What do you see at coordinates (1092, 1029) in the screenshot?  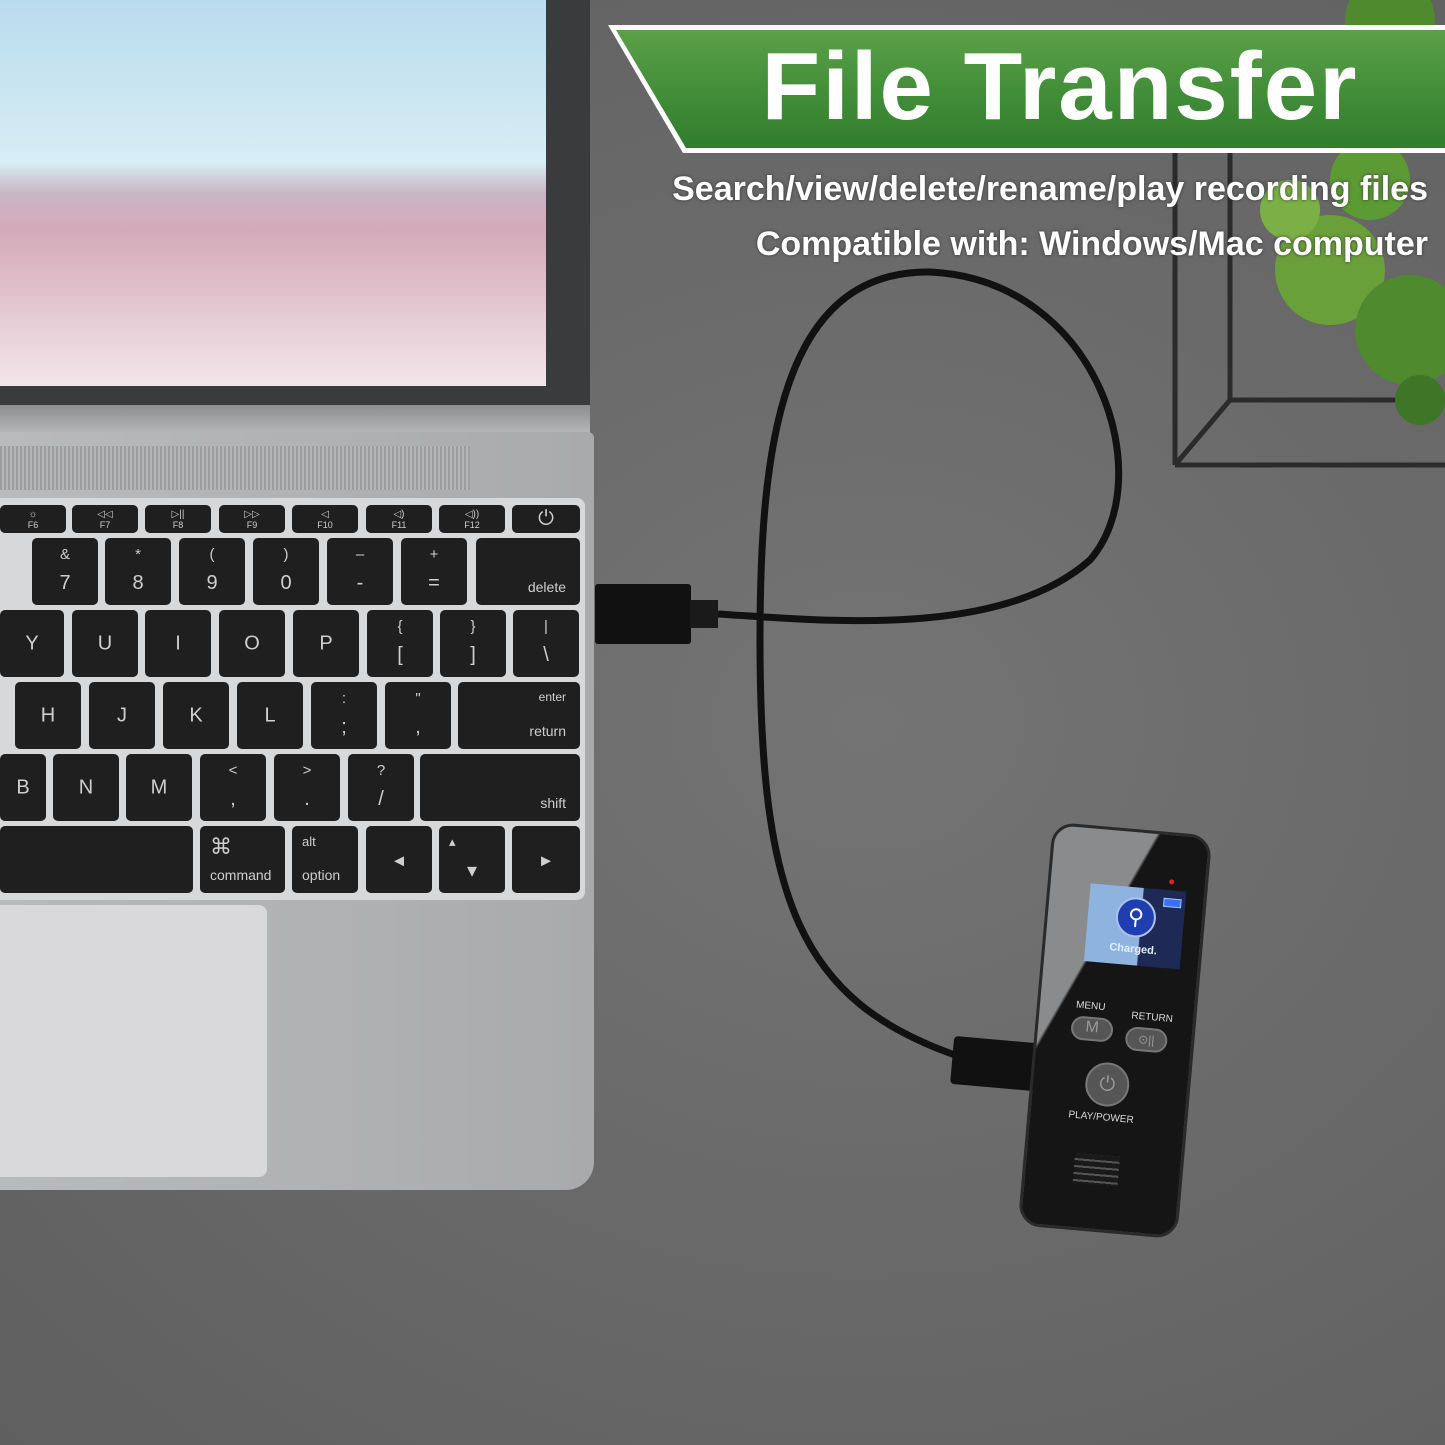 I see `menu-button: M` at bounding box center [1092, 1029].